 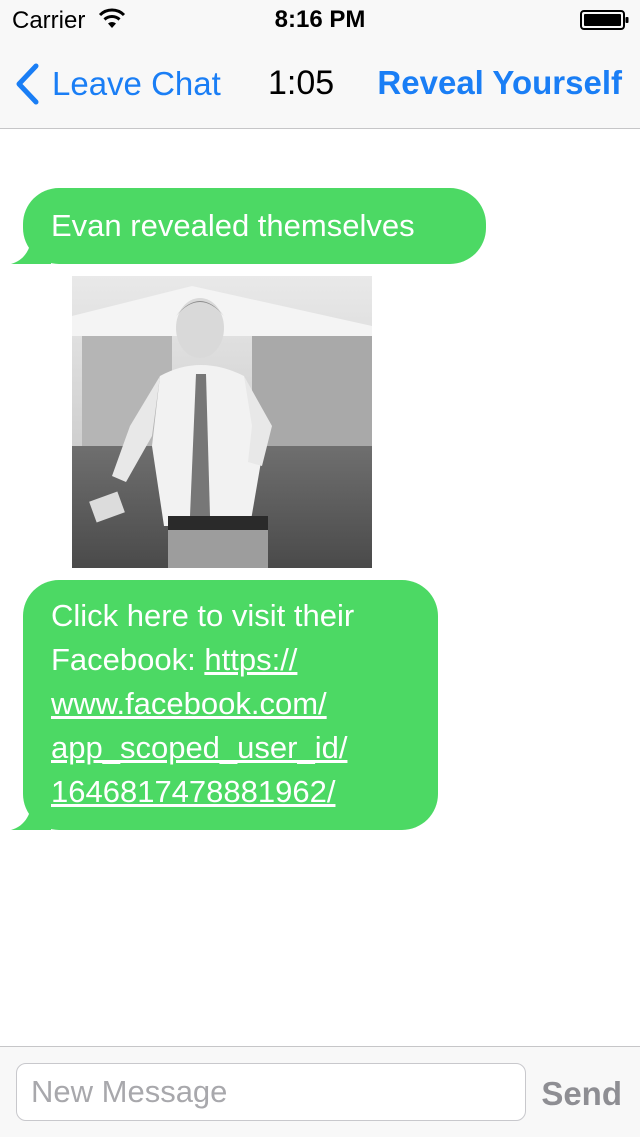 I want to click on revealed-photo, so click(x=222, y=422).